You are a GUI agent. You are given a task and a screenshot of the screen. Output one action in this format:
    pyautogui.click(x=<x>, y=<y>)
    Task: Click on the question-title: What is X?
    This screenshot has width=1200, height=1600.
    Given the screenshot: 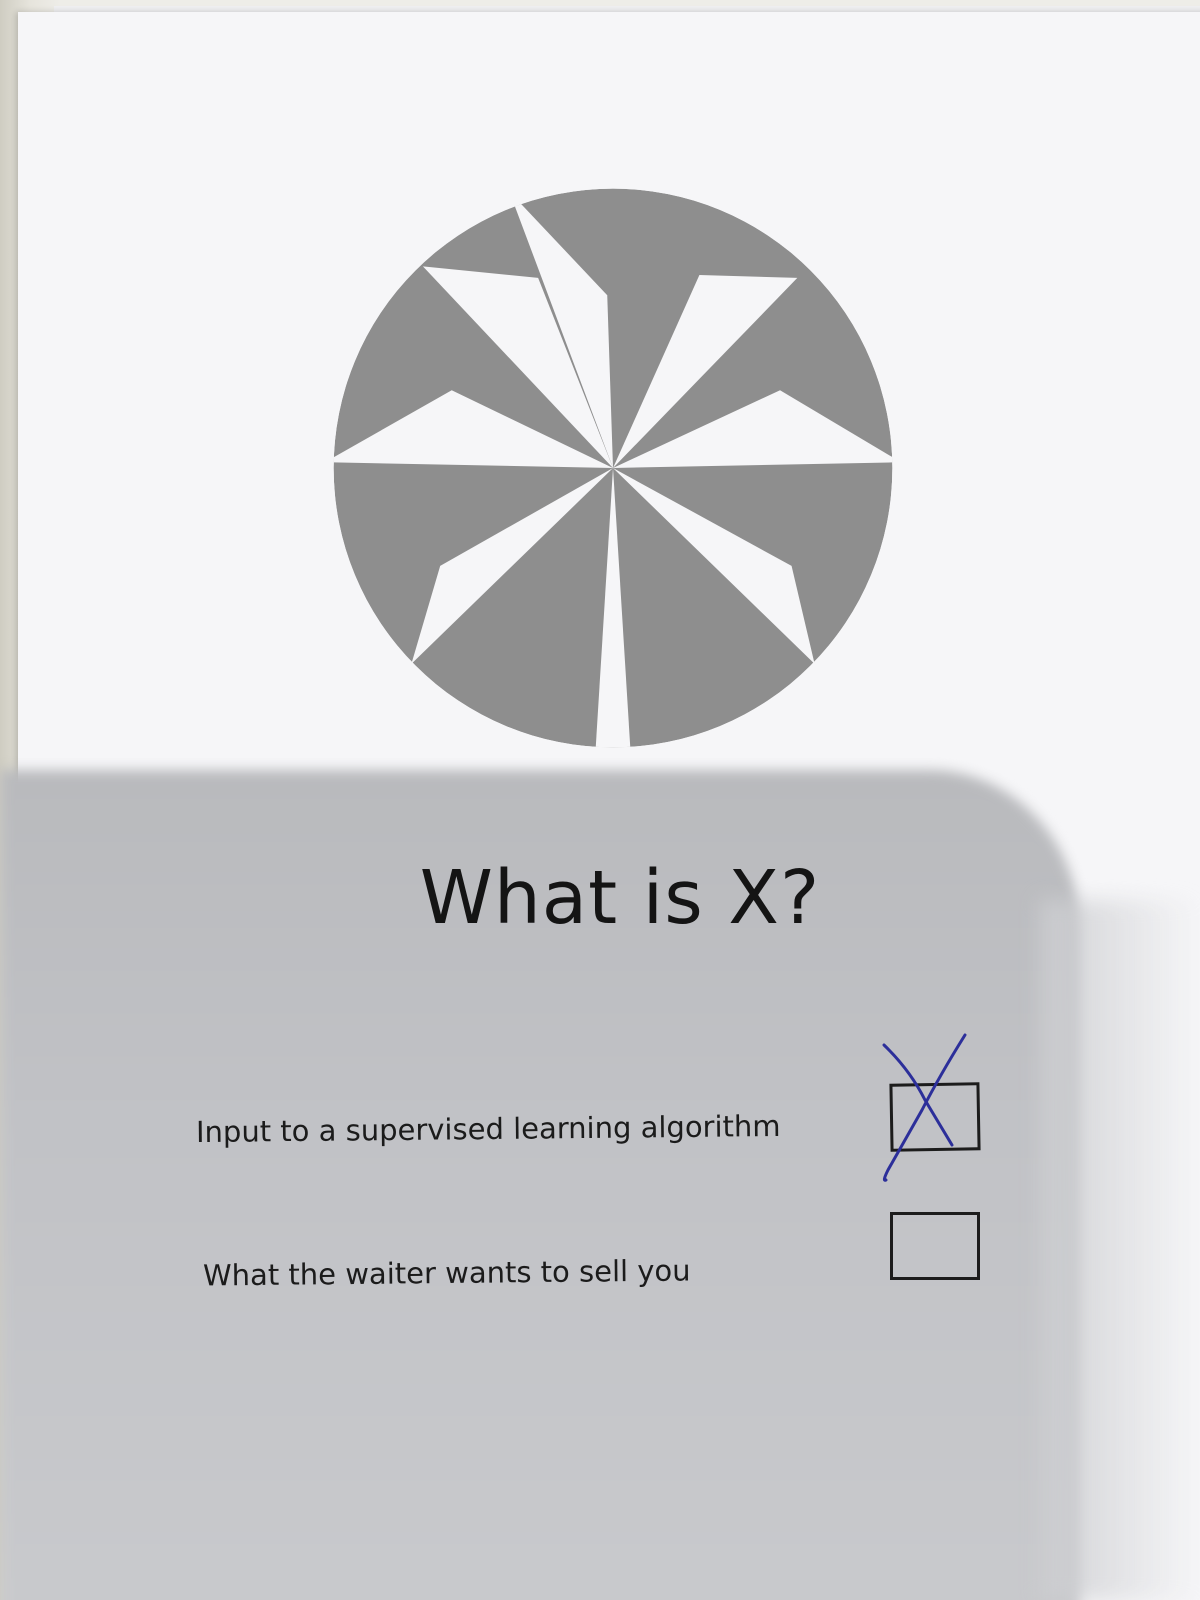 What is the action you would take?
    pyautogui.click(x=620, y=898)
    